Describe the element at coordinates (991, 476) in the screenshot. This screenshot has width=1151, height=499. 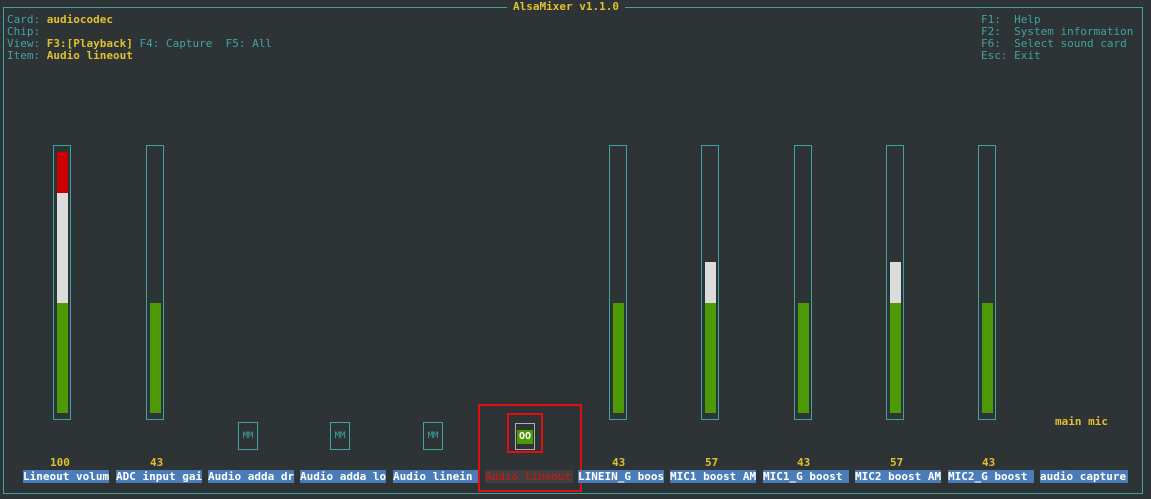
I see `channel-label: MIC2_G boost` at that location.